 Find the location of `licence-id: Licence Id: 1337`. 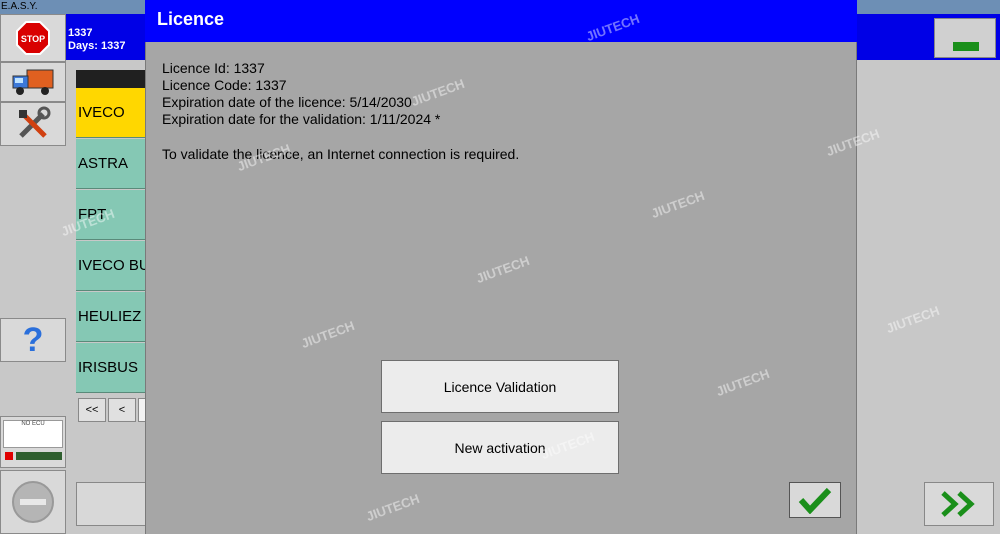

licence-id: Licence Id: 1337 is located at coordinates (213, 68).